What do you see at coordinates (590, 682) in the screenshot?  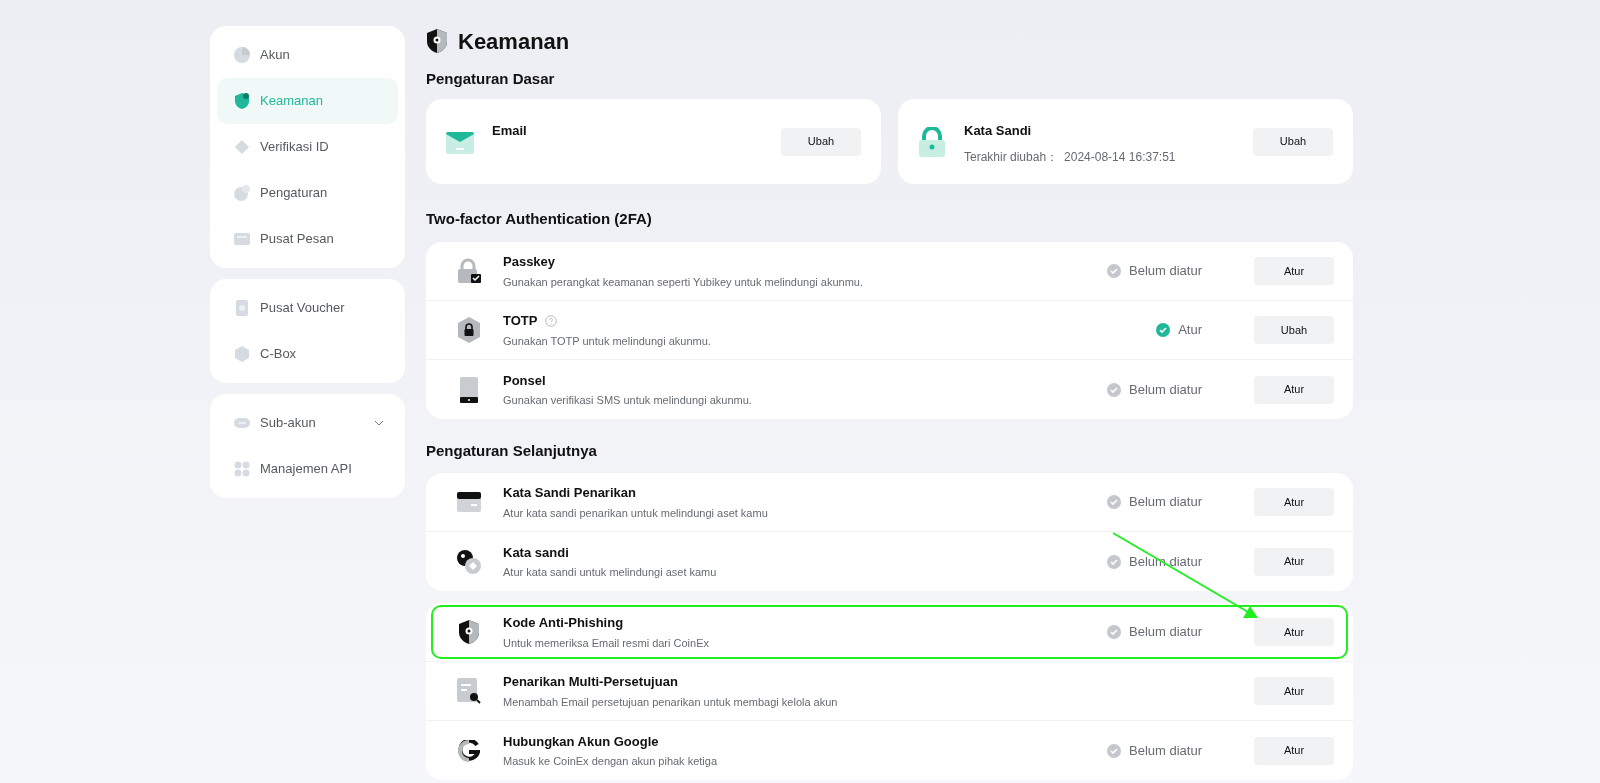 I see `setting-title: Penarikan Multi-Persetujuan` at bounding box center [590, 682].